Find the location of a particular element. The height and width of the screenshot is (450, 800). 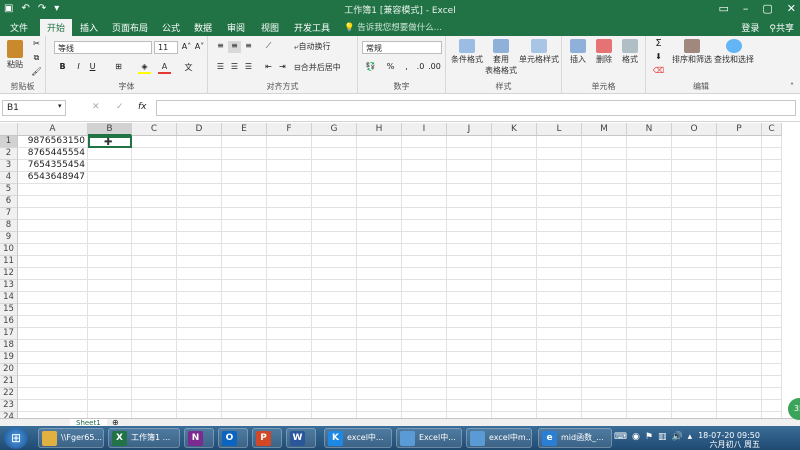

row-header: 13 is located at coordinates (9, 286).